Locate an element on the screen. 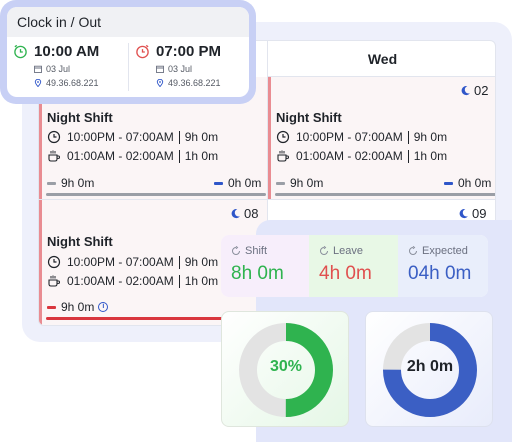  day-number: 09 is located at coordinates (472, 213).